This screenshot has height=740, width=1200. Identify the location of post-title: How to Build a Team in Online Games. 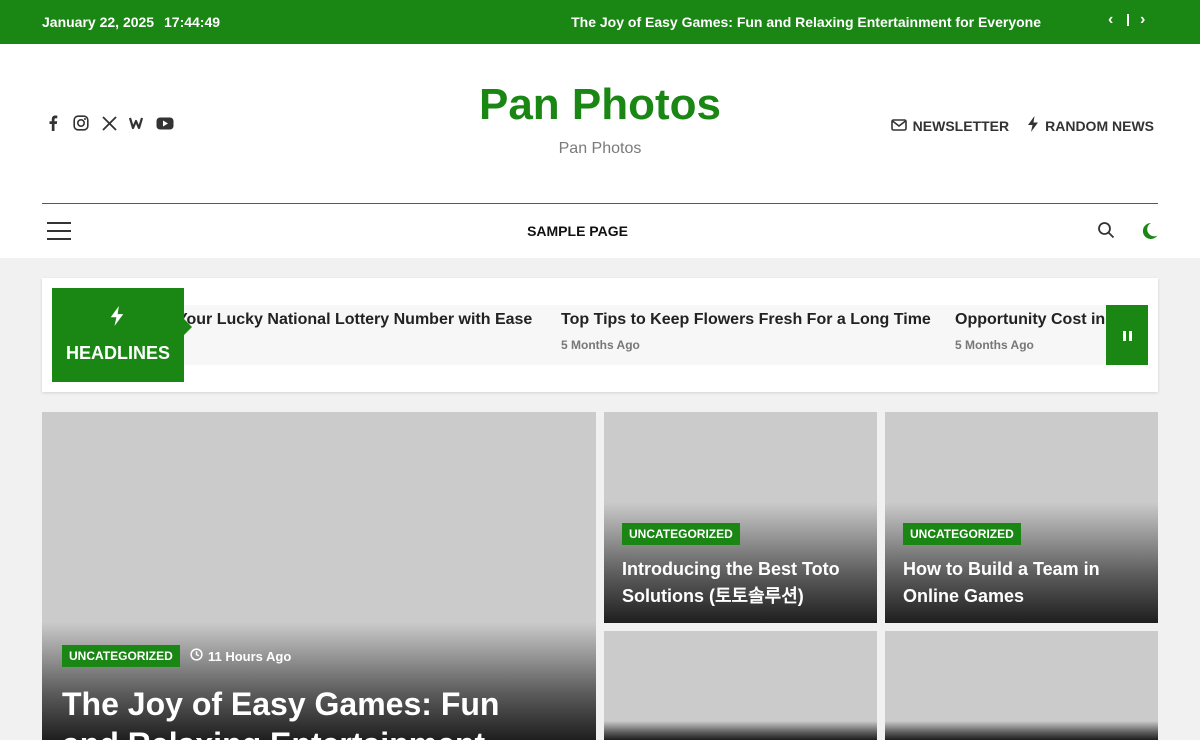
(1025, 583).